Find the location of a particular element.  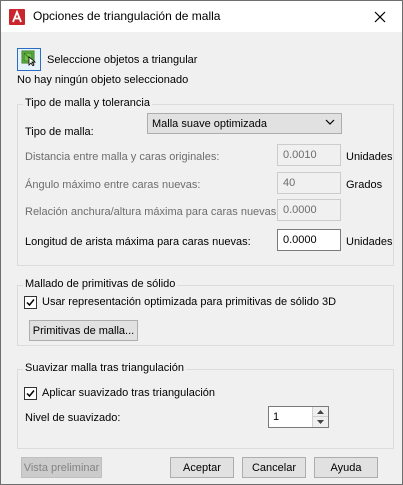

accept-button: Aceptar is located at coordinates (202, 467).